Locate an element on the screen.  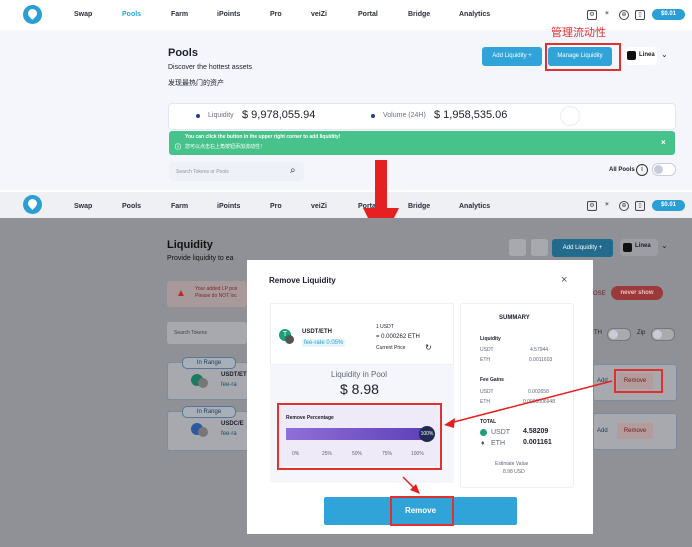
arrow-line is located at coordinates (531, 402).